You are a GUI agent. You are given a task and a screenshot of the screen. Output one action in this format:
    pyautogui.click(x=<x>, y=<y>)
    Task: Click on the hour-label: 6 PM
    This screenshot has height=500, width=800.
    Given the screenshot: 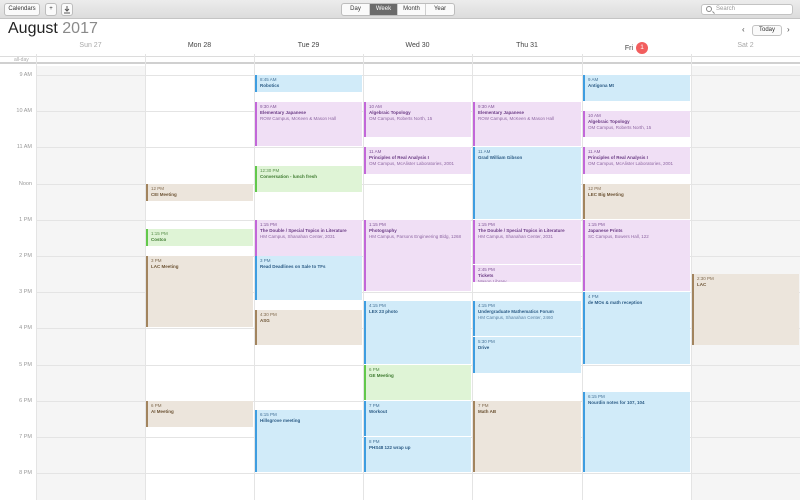 What is the action you would take?
    pyautogui.click(x=25, y=400)
    